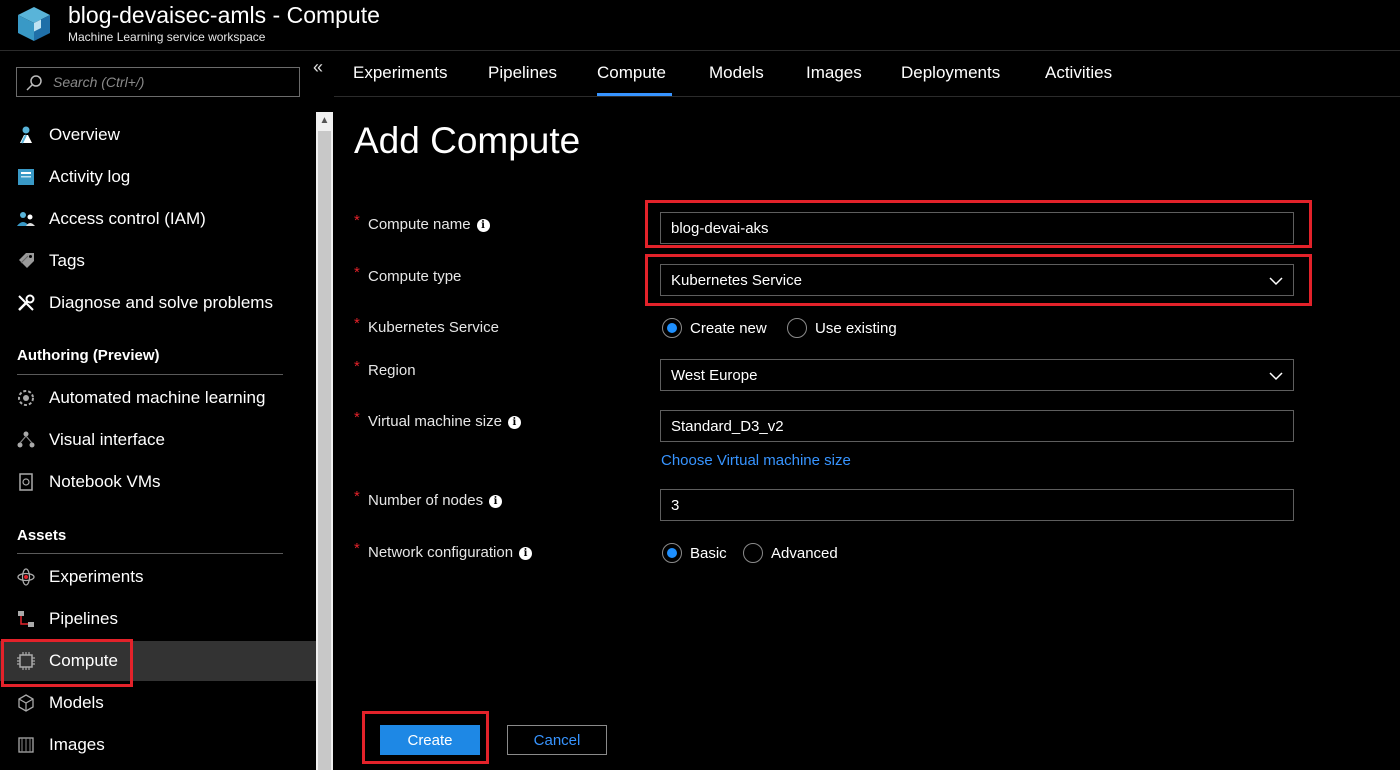 This screenshot has height=770, width=1400. Describe the element at coordinates (435, 421) in the screenshot. I see `vm-size-label-text: Virtual machine size` at that location.